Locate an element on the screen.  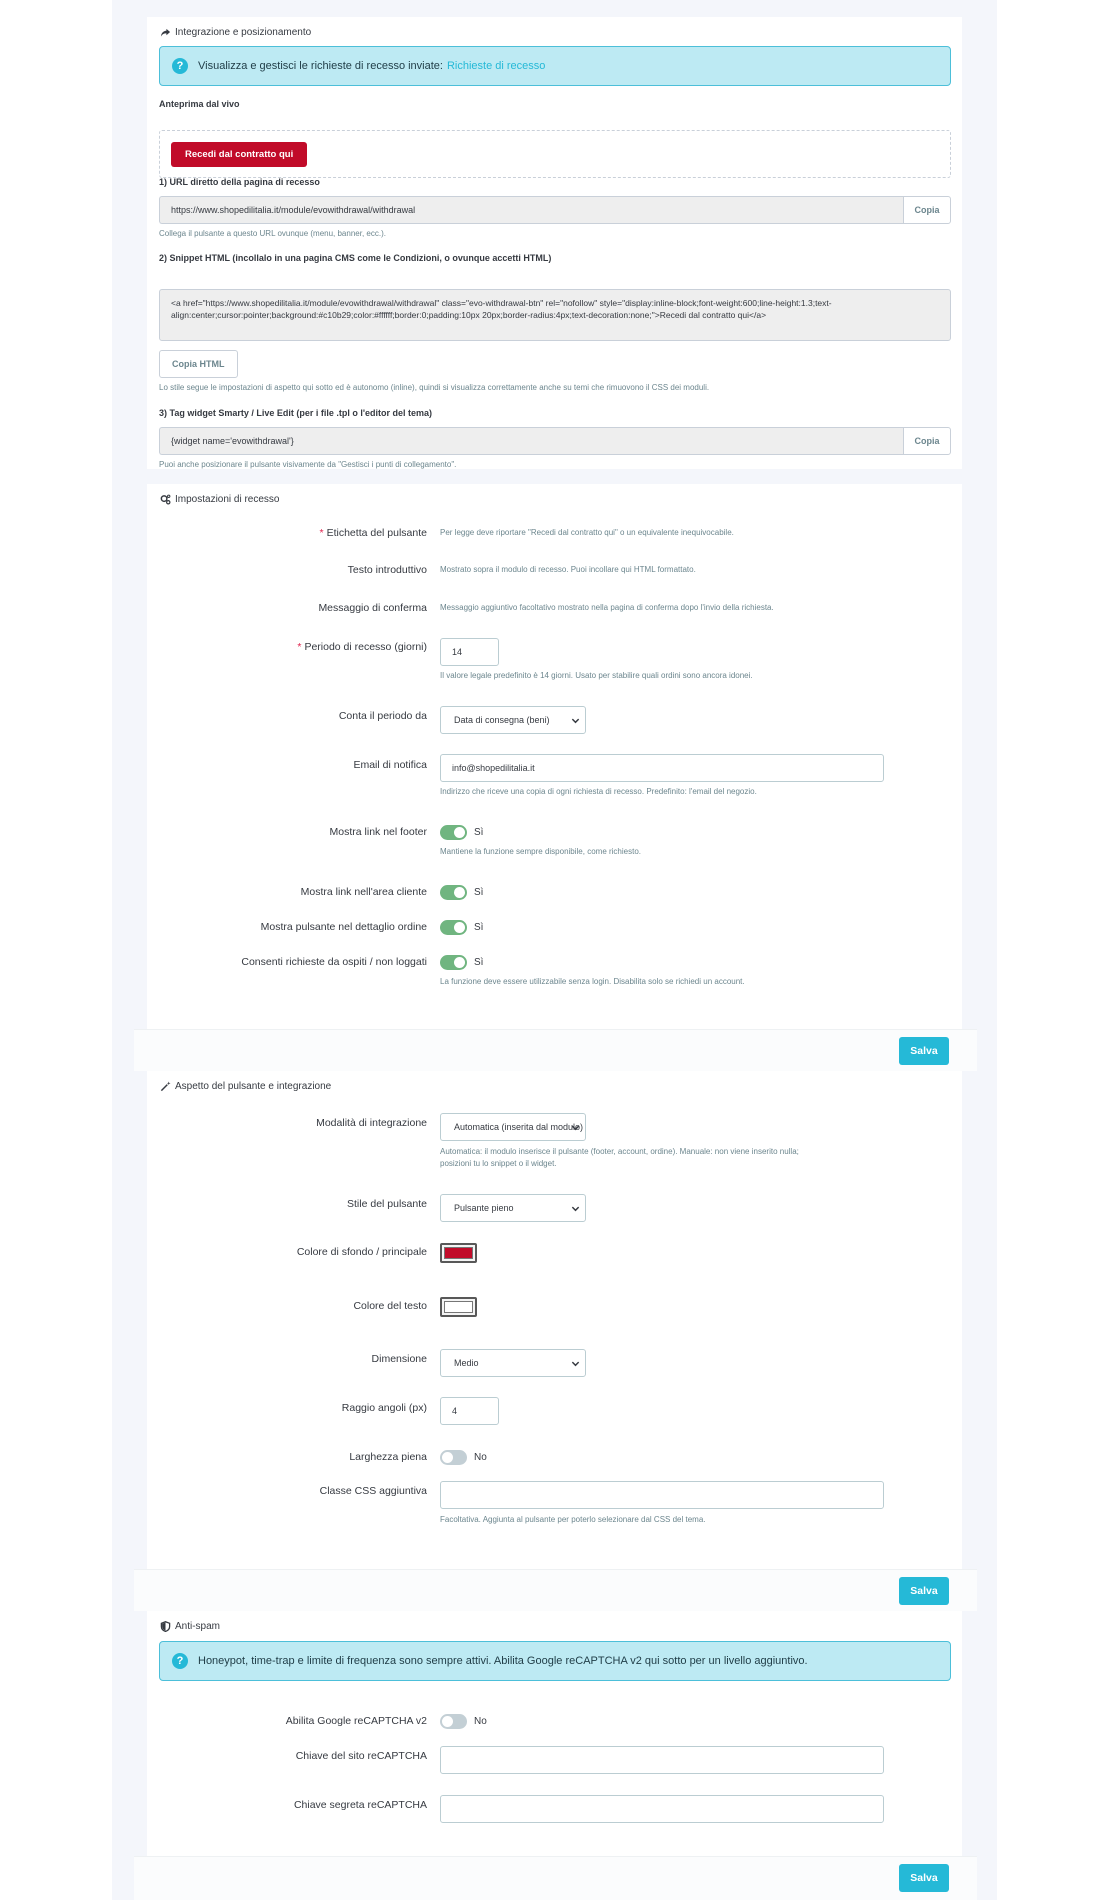
full-width-toggle is located at coordinates (453, 1457).